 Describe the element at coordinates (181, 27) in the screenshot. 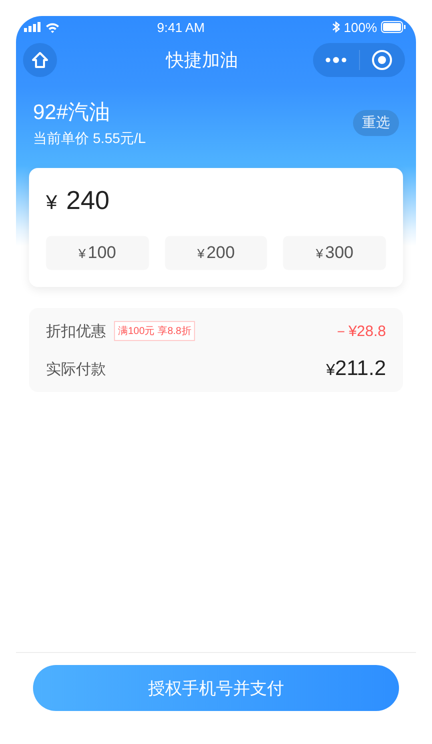

I see `status-time: 9:41 AM` at that location.